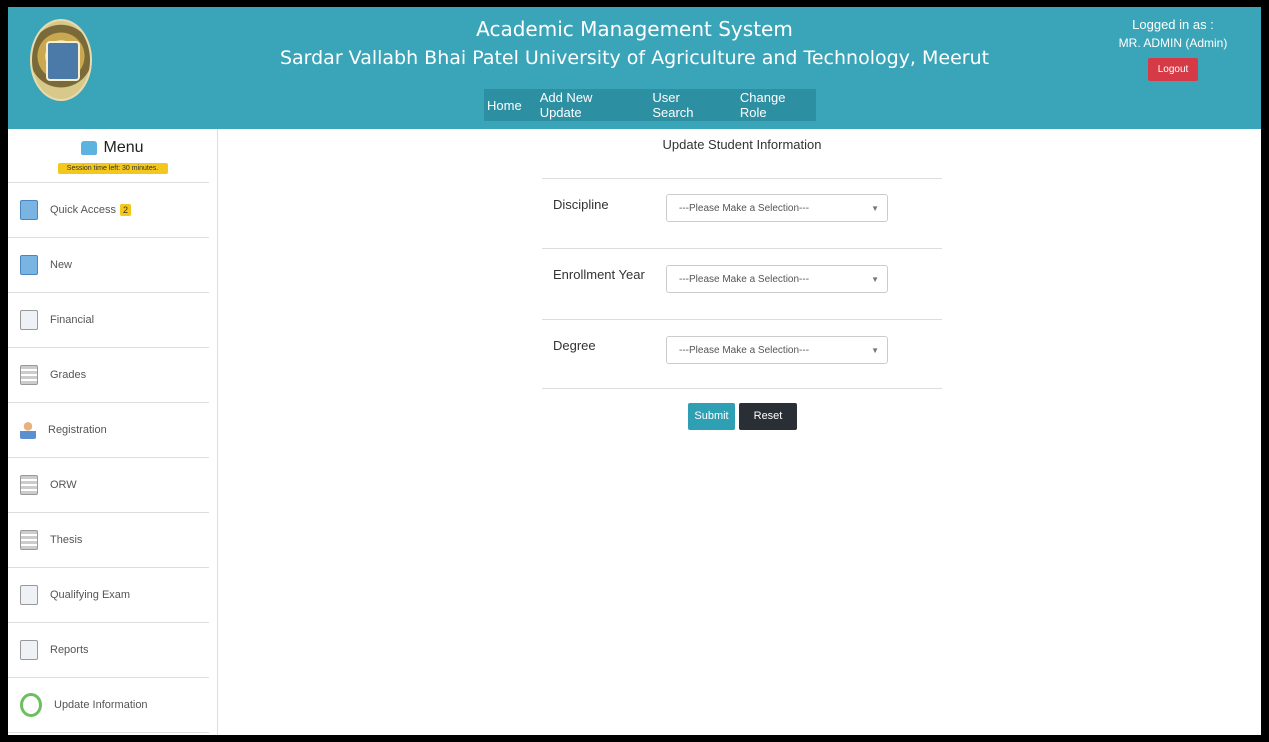  I want to click on reset-button: Reset, so click(768, 416).